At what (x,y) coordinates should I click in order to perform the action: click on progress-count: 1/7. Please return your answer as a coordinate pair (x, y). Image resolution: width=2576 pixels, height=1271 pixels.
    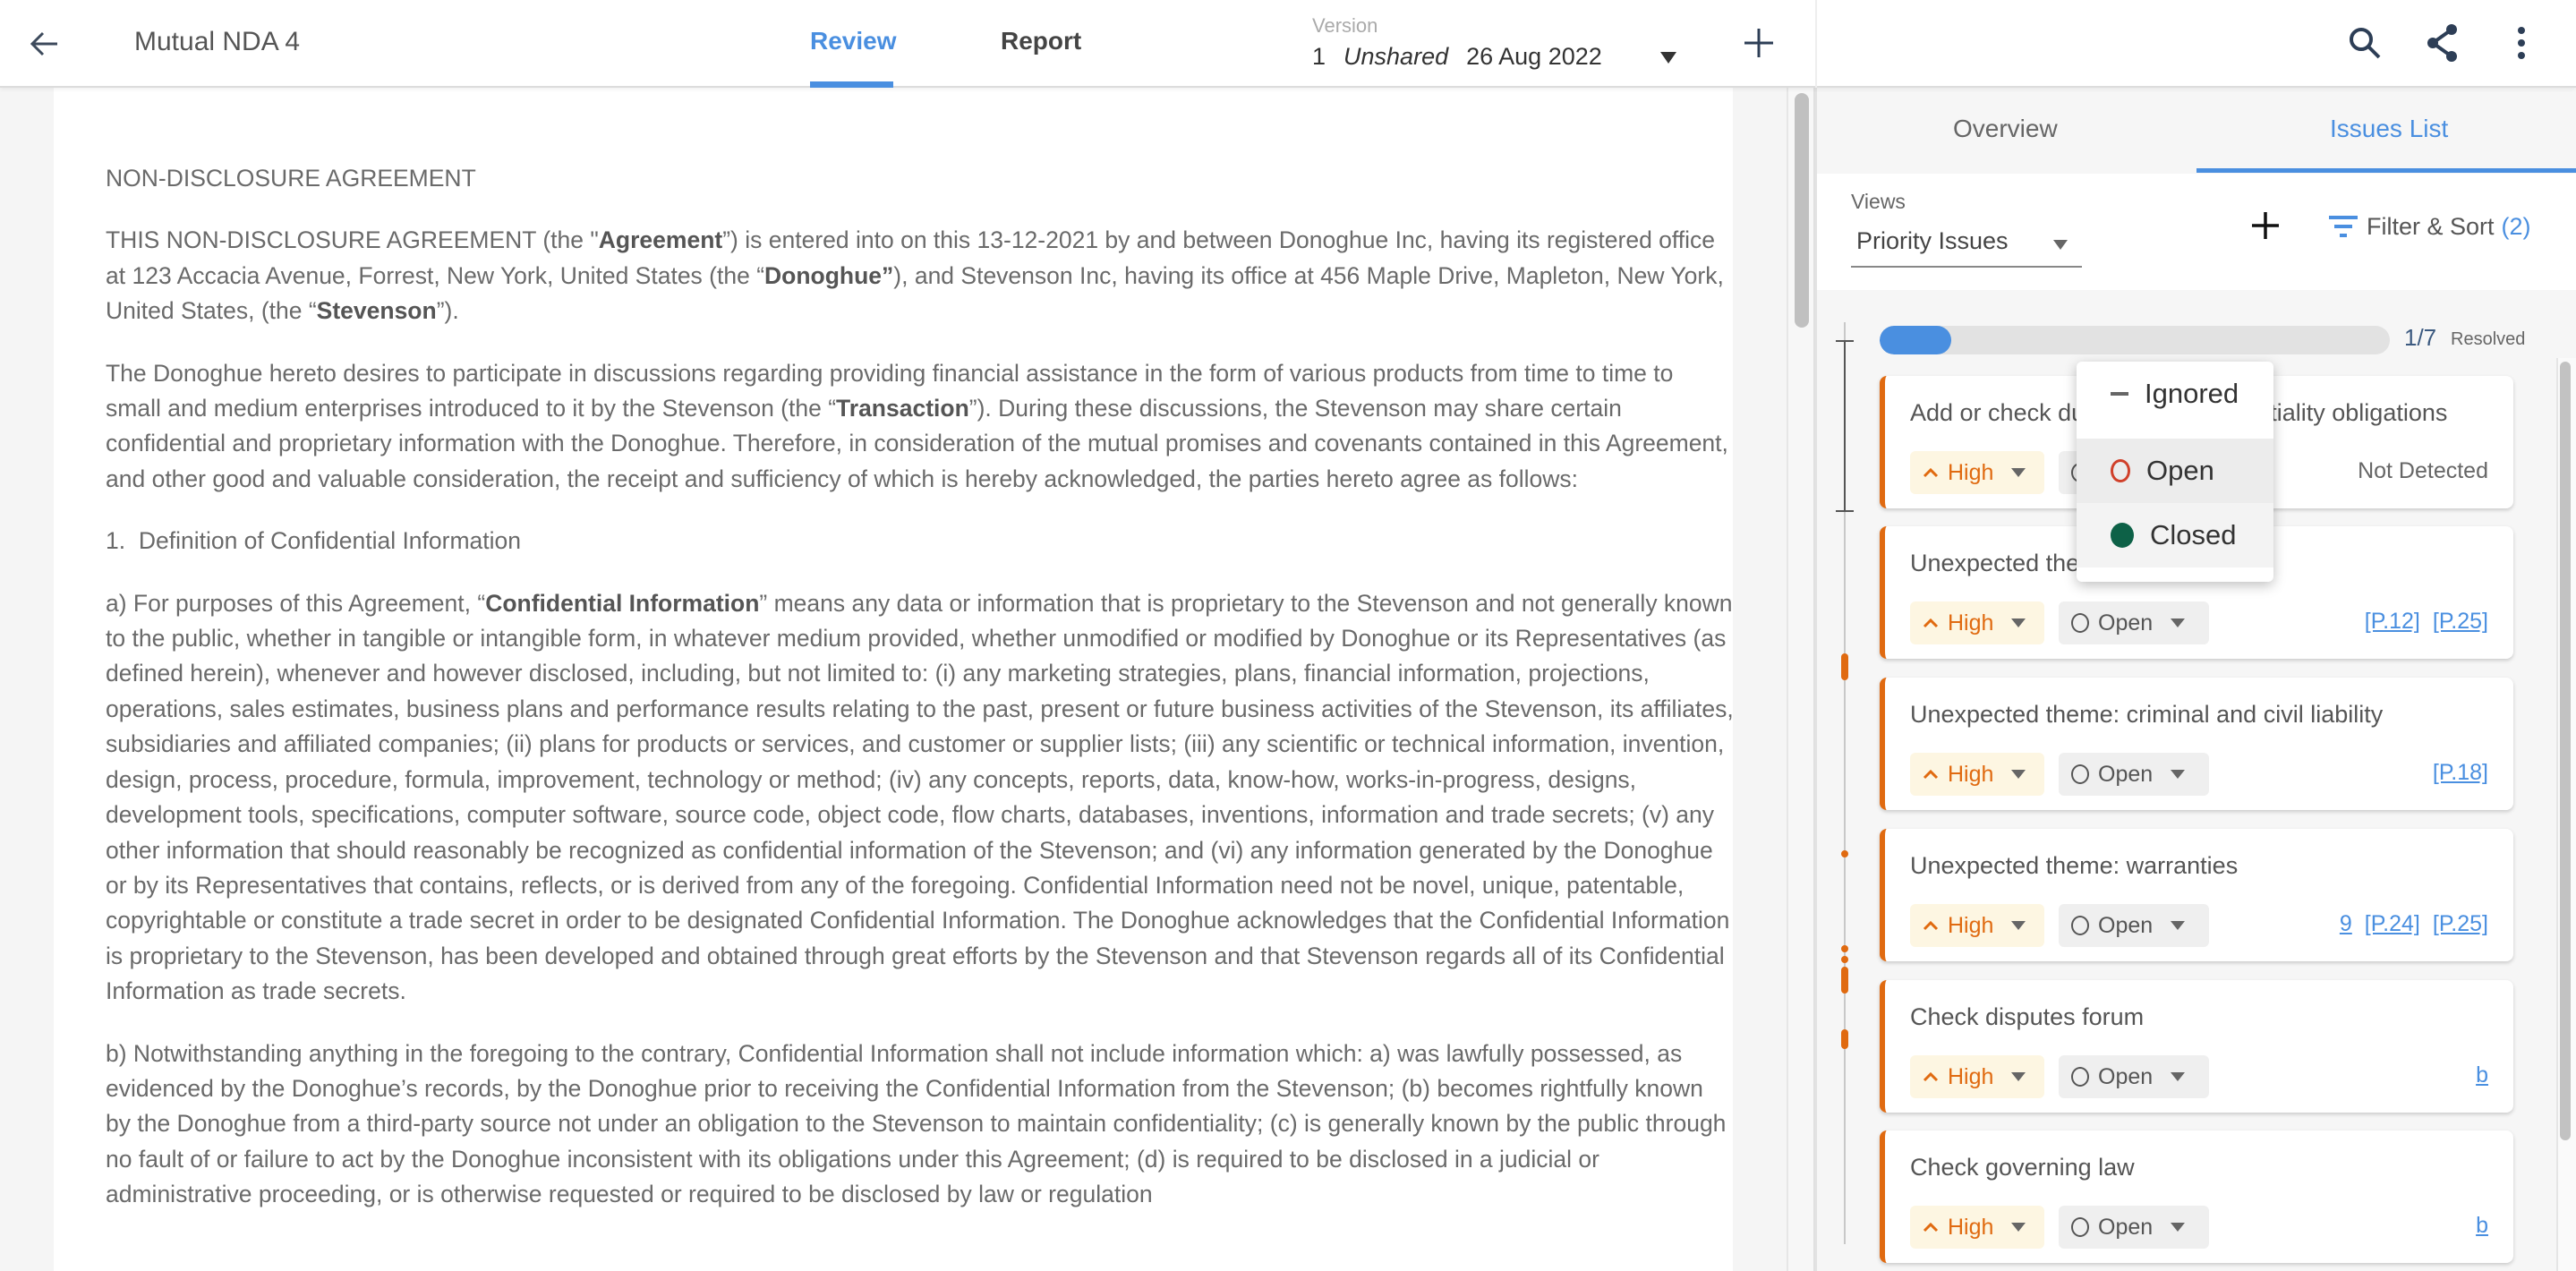
    Looking at the image, I should click on (2420, 337).